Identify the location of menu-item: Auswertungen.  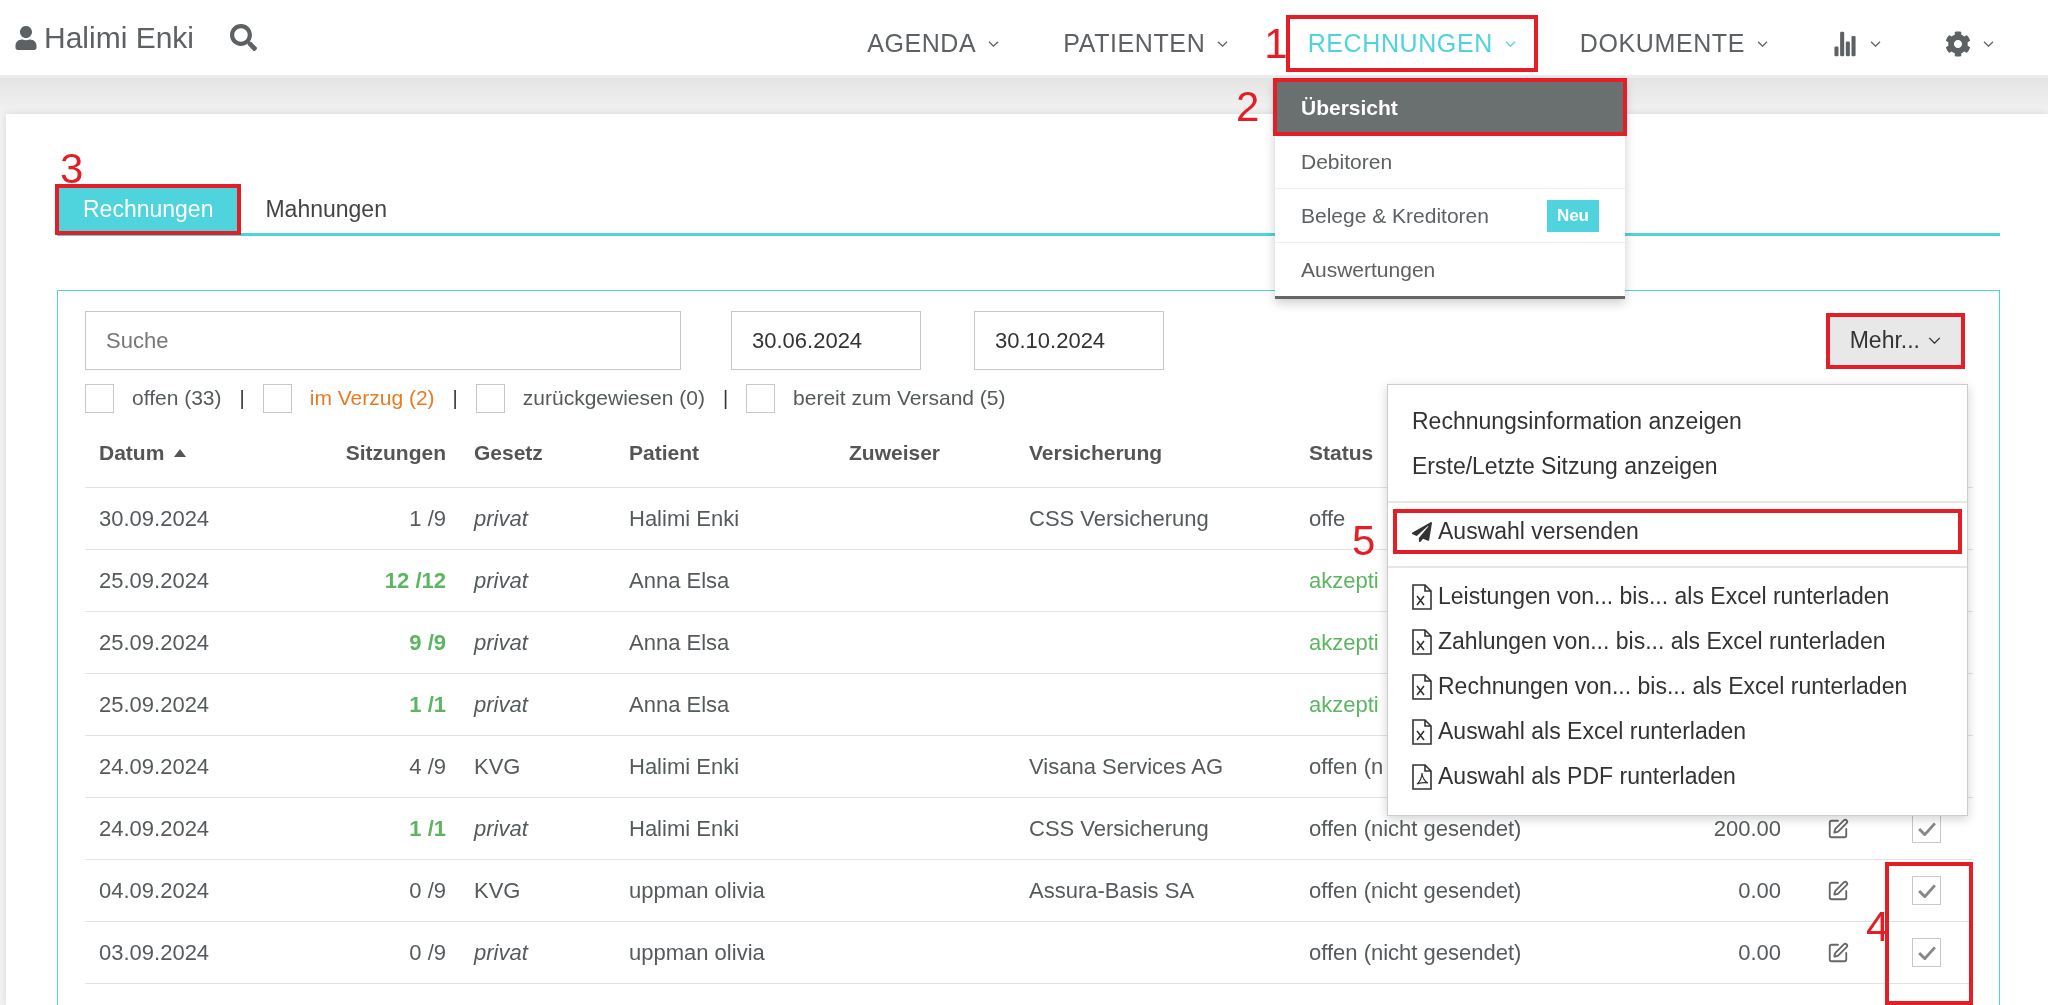
(1450, 269).